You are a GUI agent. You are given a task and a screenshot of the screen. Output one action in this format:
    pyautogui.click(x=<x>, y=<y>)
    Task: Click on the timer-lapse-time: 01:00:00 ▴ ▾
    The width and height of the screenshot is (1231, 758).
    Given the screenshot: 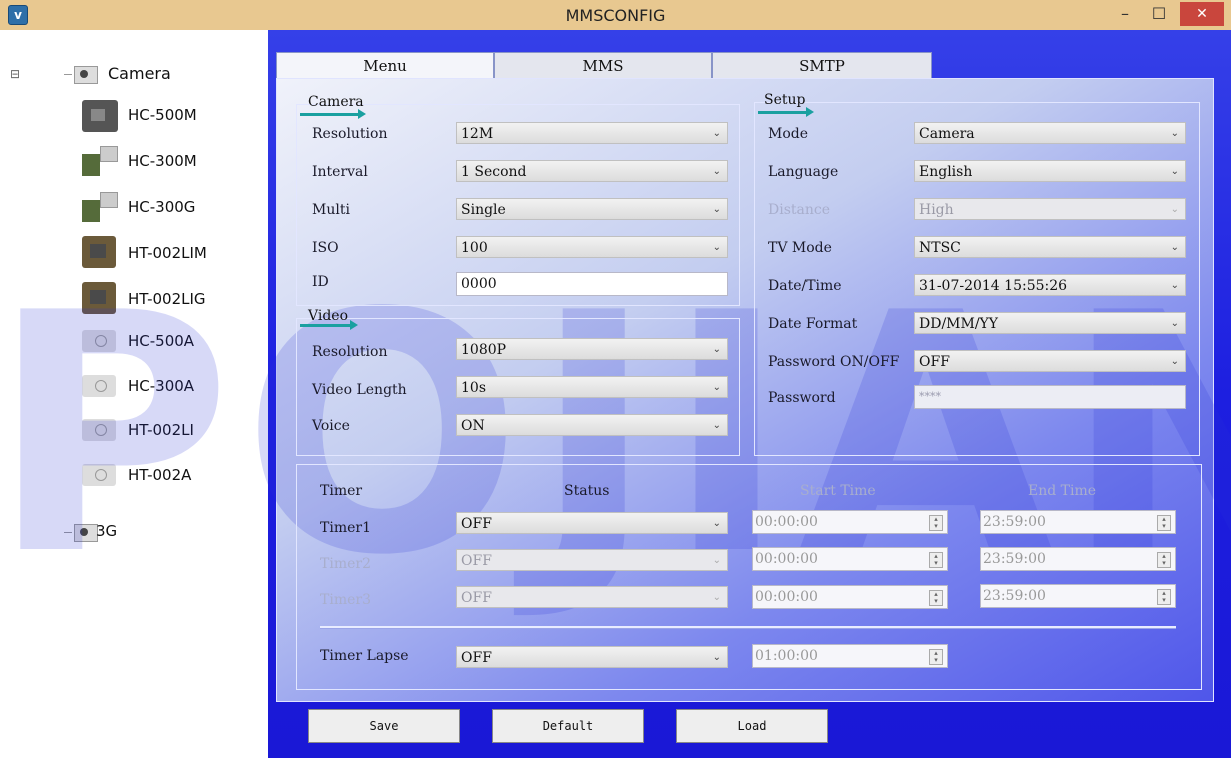 What is the action you would take?
    pyautogui.click(x=850, y=656)
    